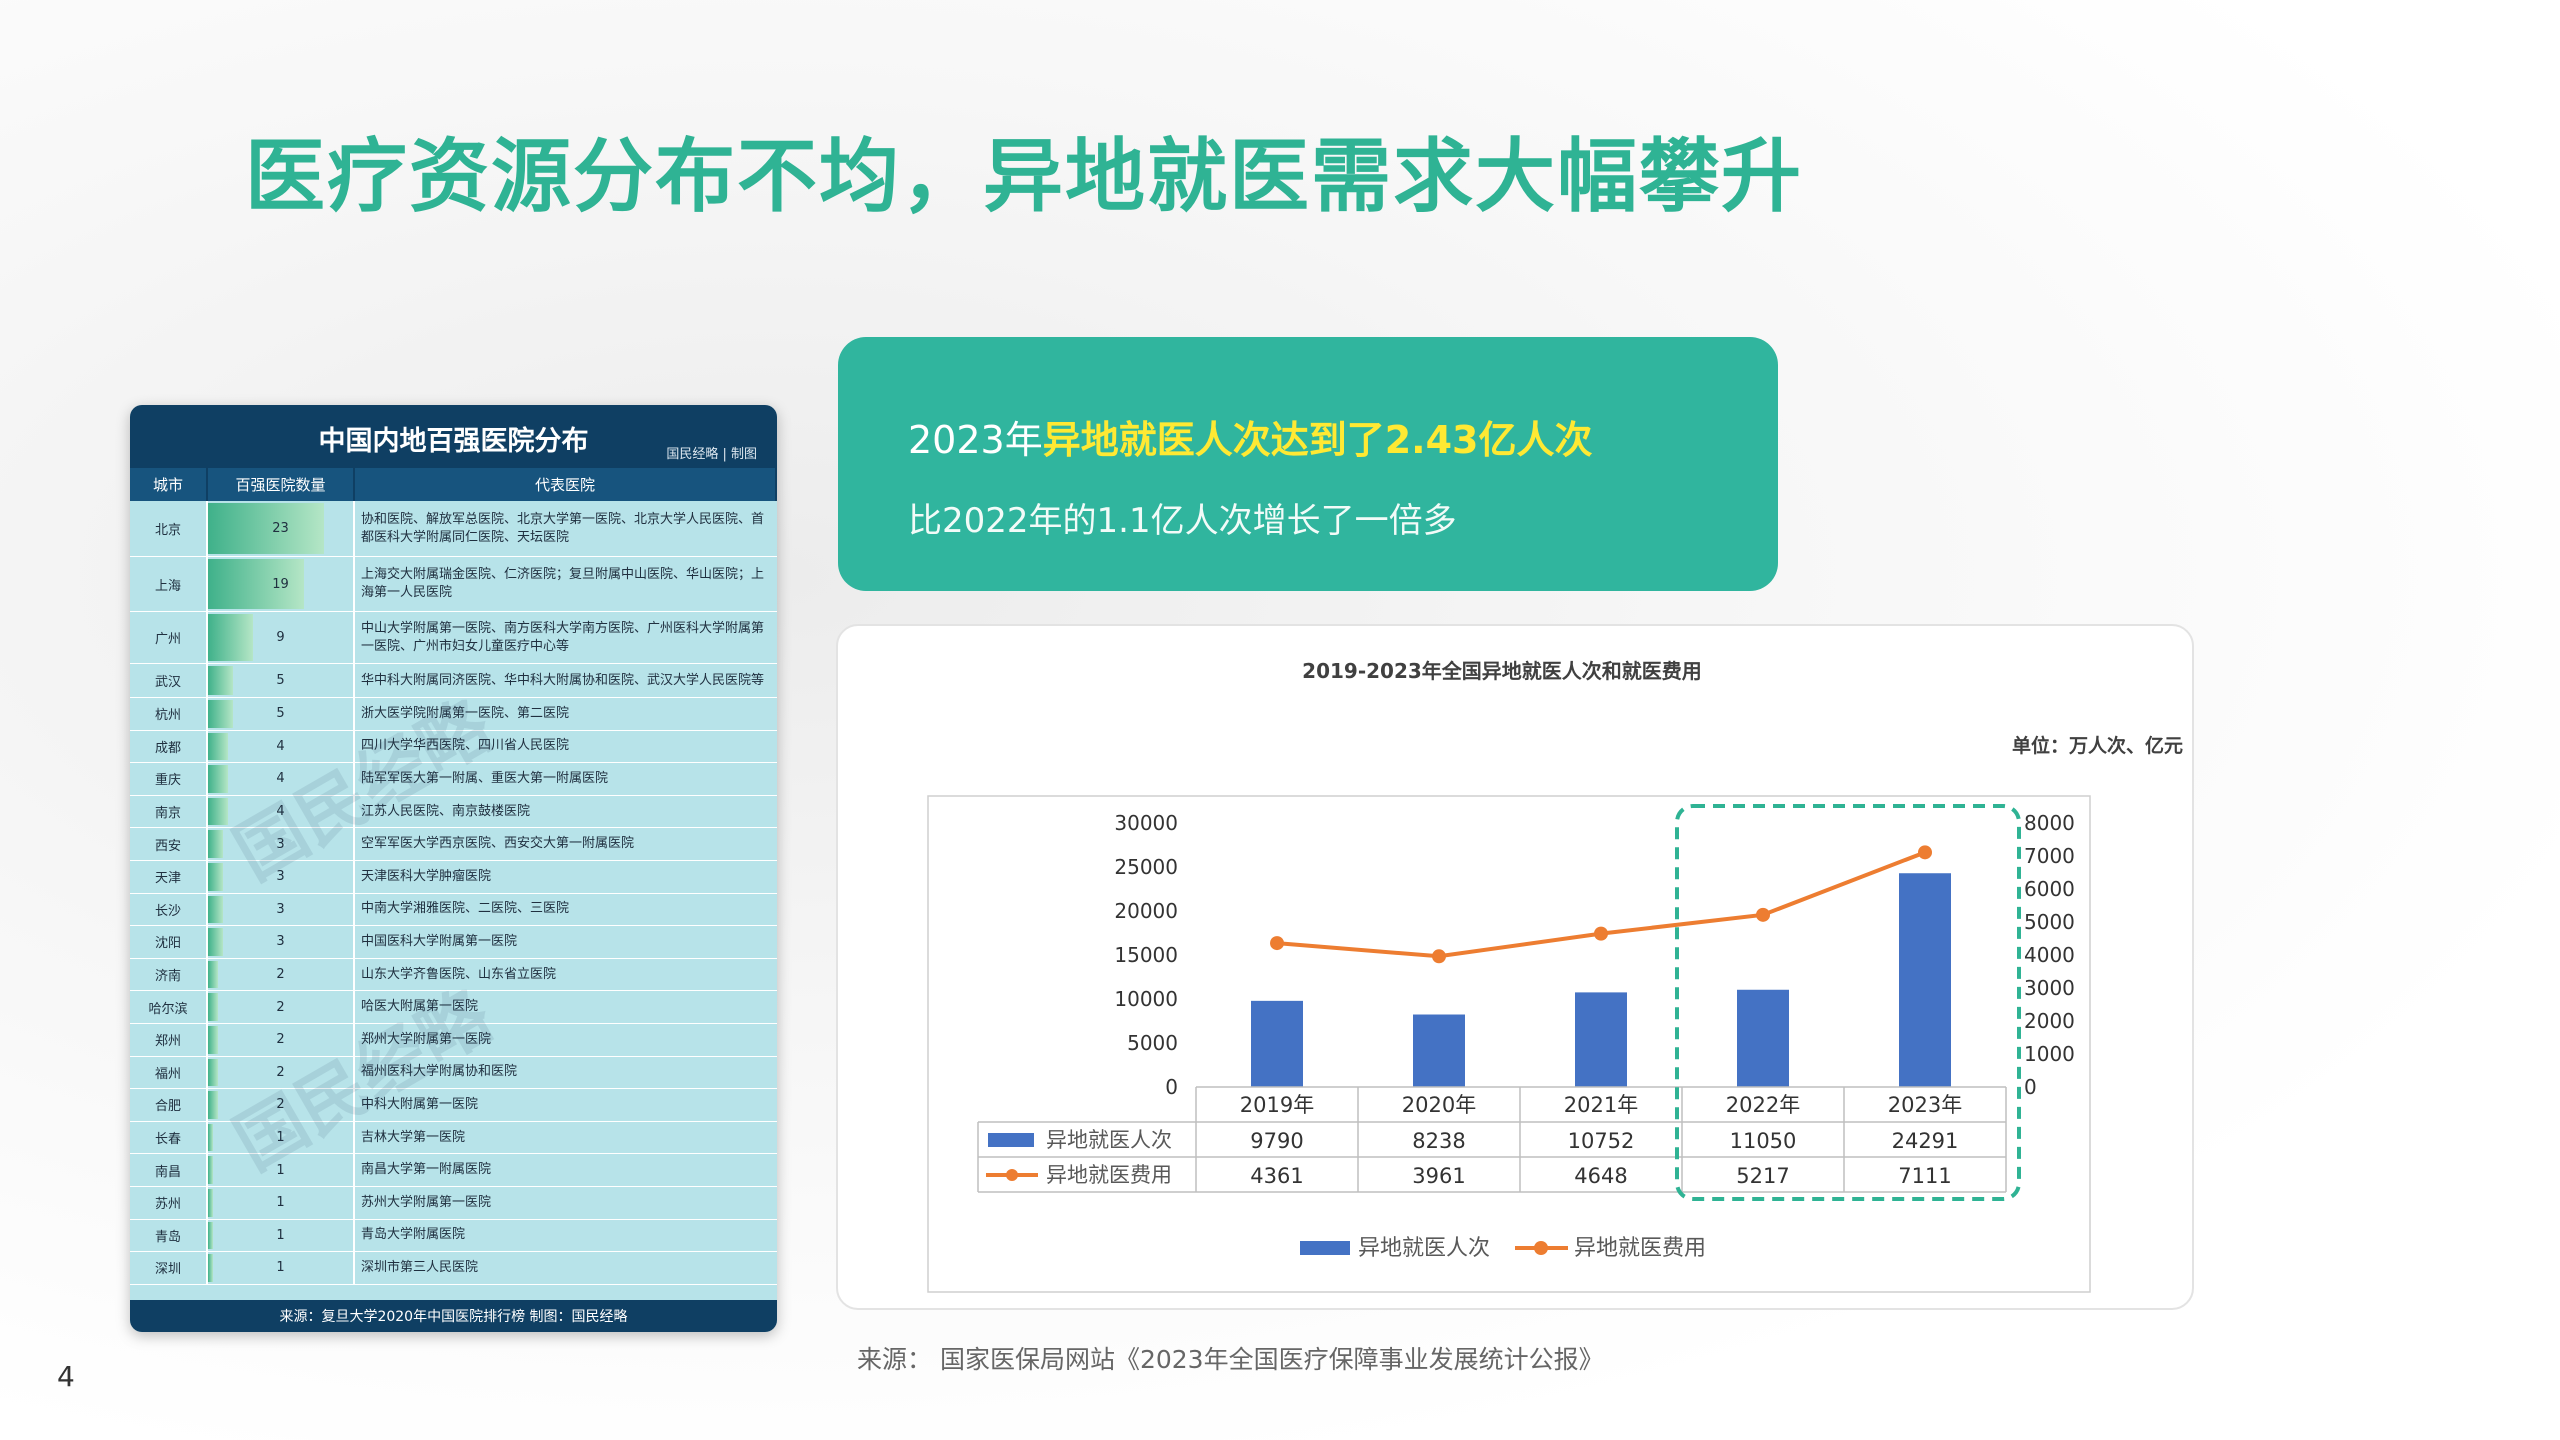 This screenshot has height=1440, width=2560. I want to click on row-city: 南昌, so click(169, 1170).